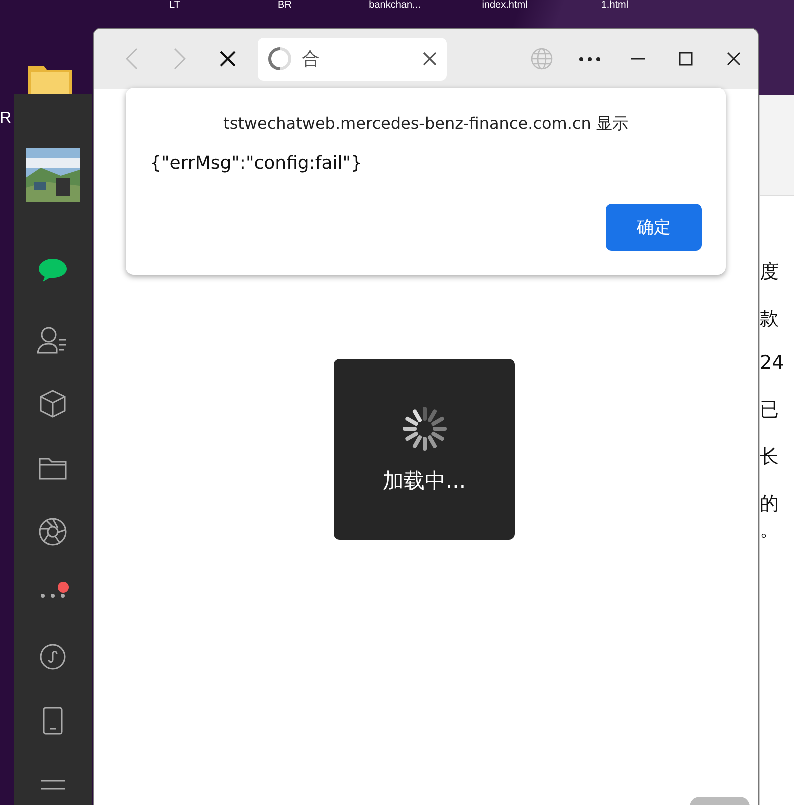 The height and width of the screenshot is (805, 794). What do you see at coordinates (542, 59) in the screenshot?
I see `globe-icon` at bounding box center [542, 59].